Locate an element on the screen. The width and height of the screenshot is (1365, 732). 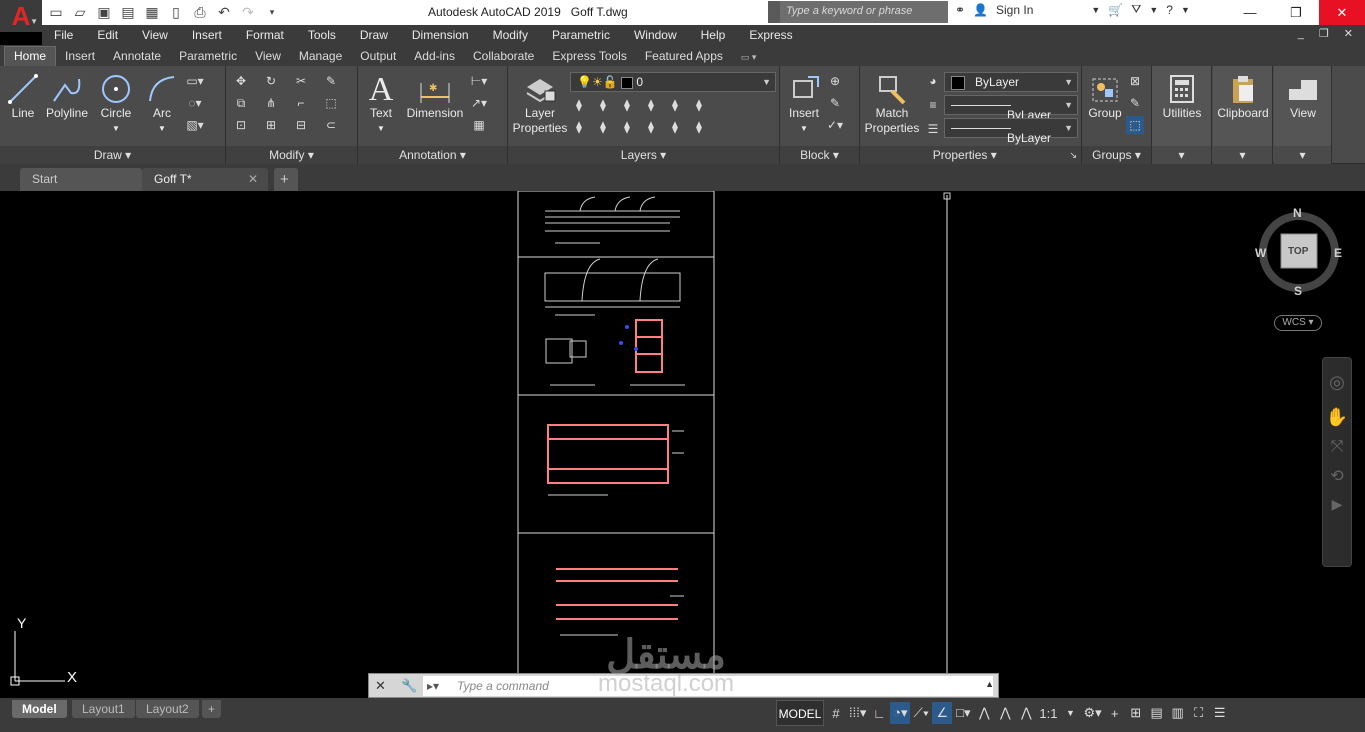
menu-parametric: Parametric is located at coordinates (581, 35).